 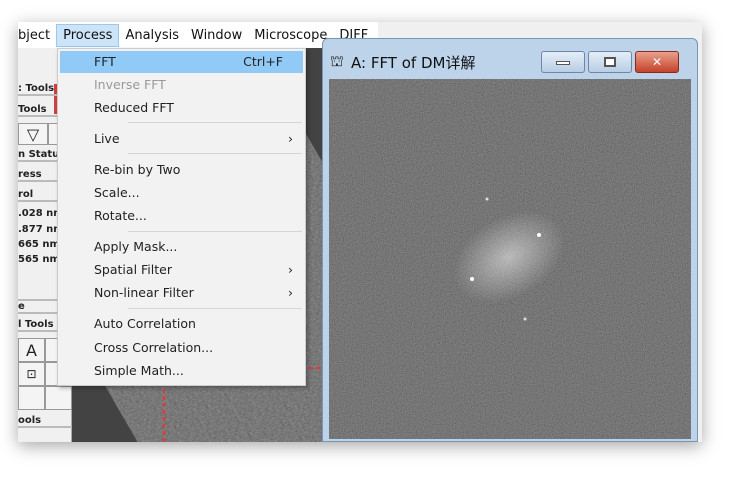 I want to click on menu-item-fft: FFT Ctrl+F, so click(x=181, y=62).